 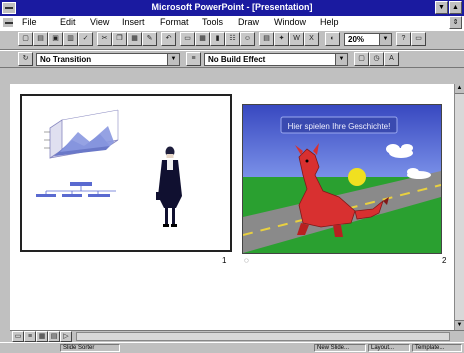 I want to click on paste-icon: ▦, so click(x=134, y=39).